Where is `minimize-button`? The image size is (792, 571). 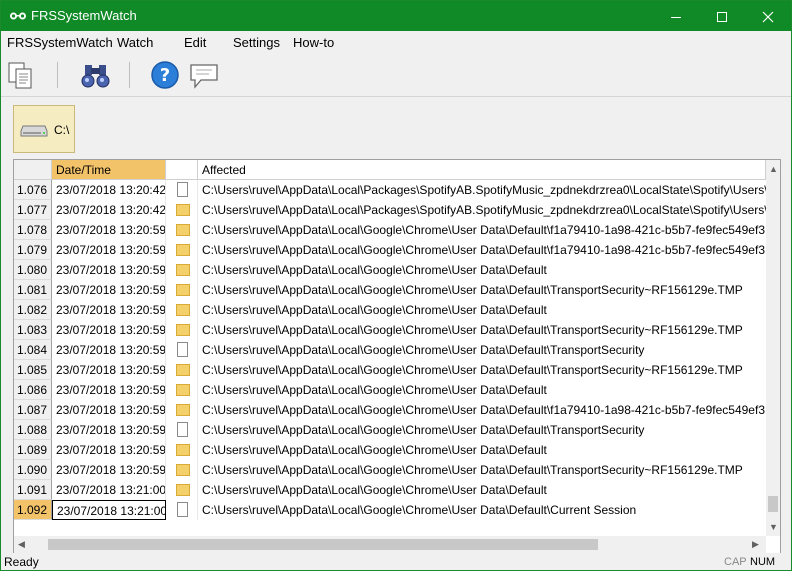 minimize-button is located at coordinates (676, 16).